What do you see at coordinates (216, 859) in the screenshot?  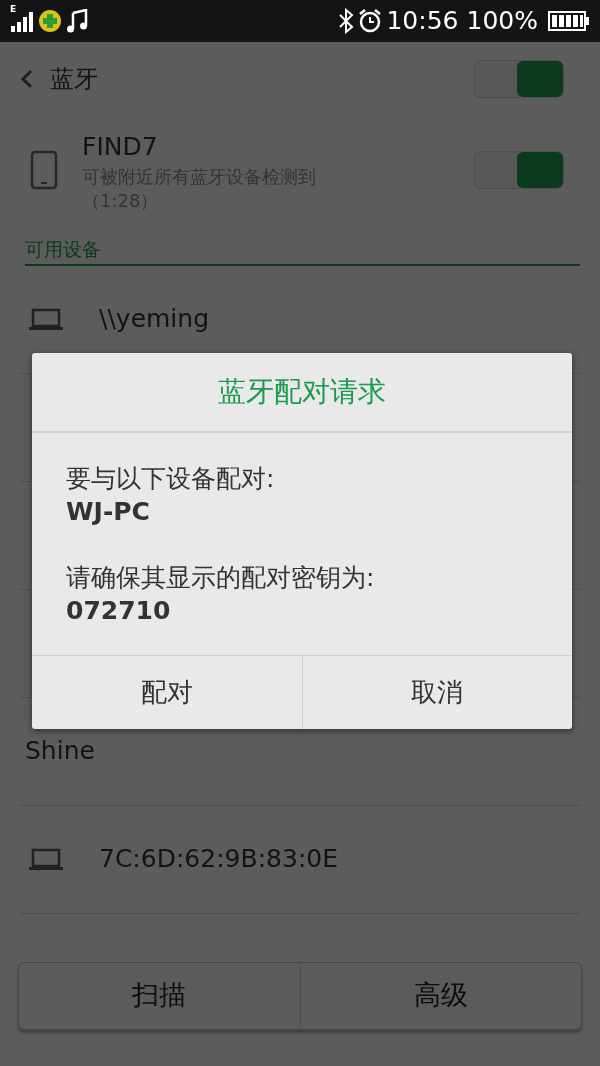 I see `device-name: 7C:6D:62:9B:83:0E` at bounding box center [216, 859].